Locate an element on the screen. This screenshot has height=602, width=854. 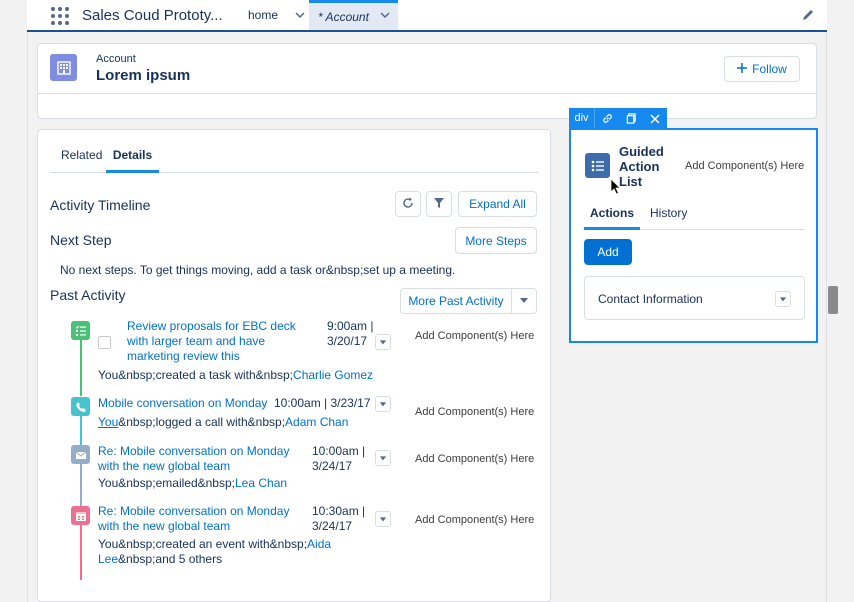
related-contact-link: Lea Chan is located at coordinates (261, 483).